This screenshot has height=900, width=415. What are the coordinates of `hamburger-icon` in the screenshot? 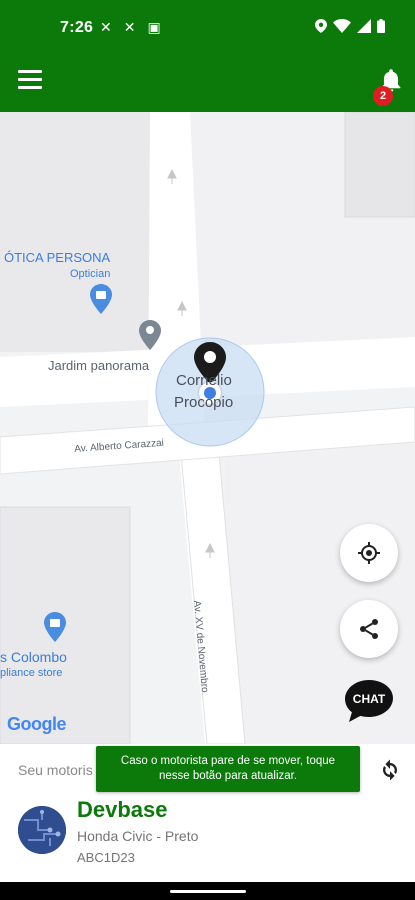 It's located at (30, 71).